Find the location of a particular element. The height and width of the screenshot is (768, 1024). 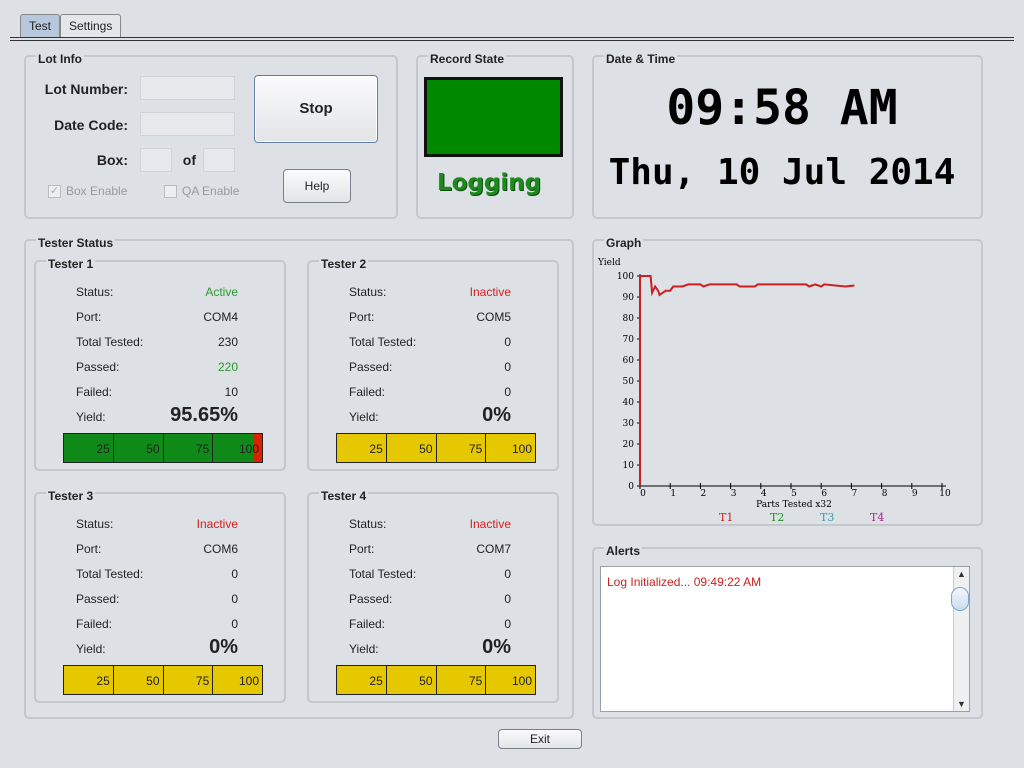

box-label: Box: is located at coordinates (112, 160).